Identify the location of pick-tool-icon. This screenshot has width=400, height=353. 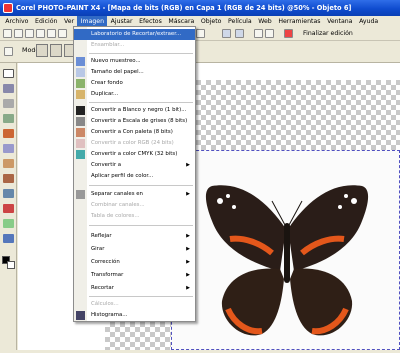
(8, 51).